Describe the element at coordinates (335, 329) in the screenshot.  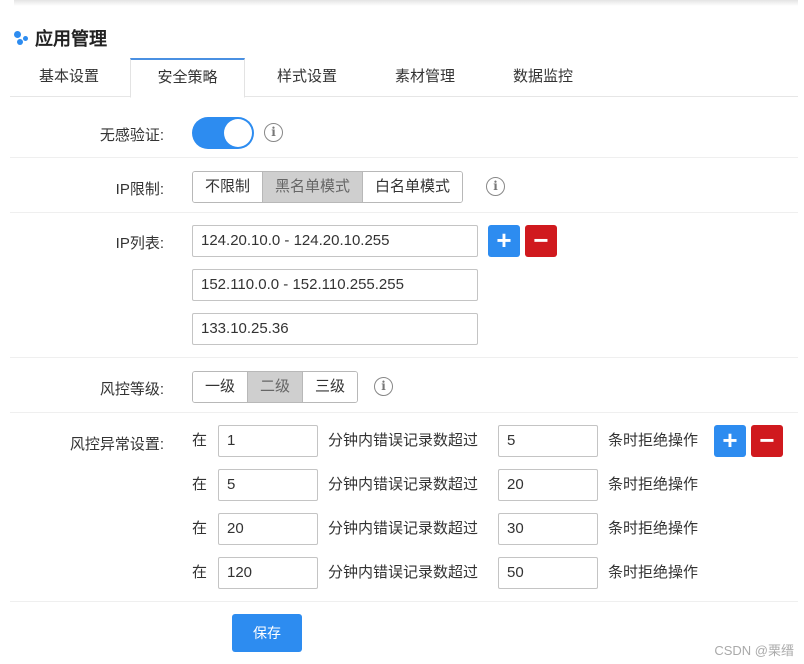
I see `ip-list-input: 133.10.25.36` at that location.